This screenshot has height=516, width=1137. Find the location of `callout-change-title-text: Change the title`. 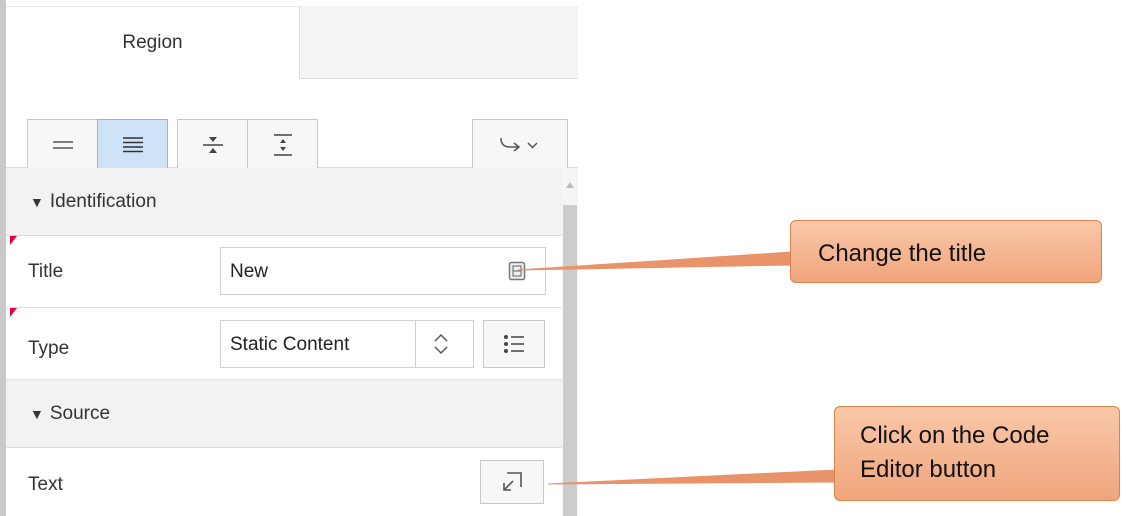

callout-change-title-text: Change the title is located at coordinates (902, 253).